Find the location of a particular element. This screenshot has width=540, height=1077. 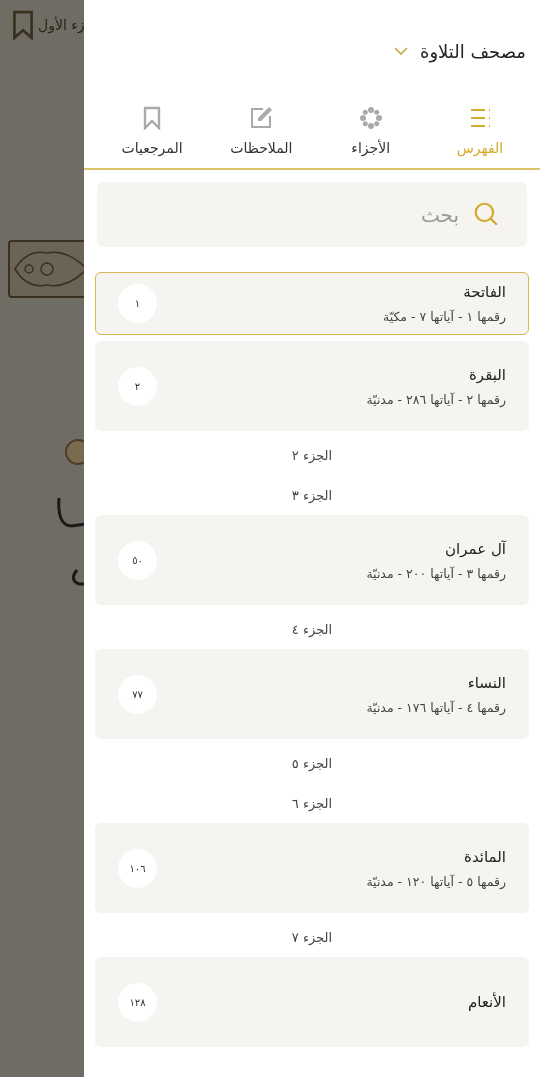

surah-name: المائدة is located at coordinates (484, 856).